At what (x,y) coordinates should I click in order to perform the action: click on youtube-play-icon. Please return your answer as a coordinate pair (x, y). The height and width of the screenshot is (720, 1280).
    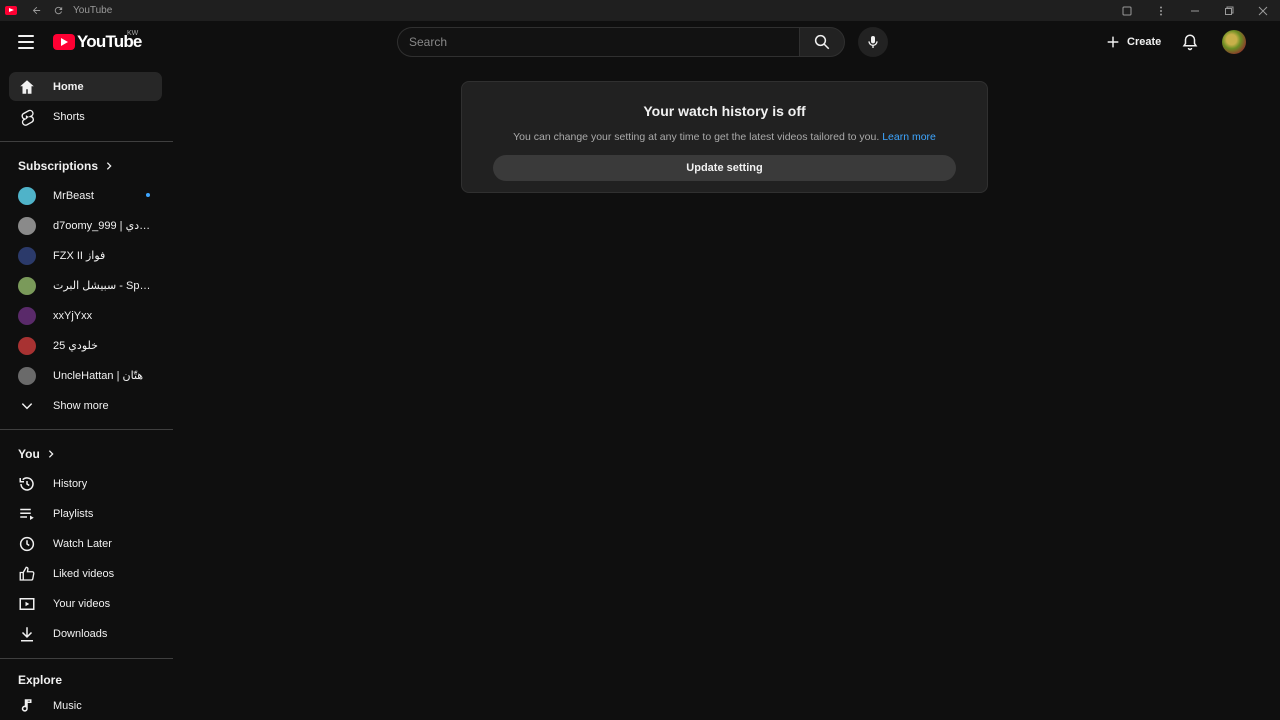
    Looking at the image, I should click on (64, 42).